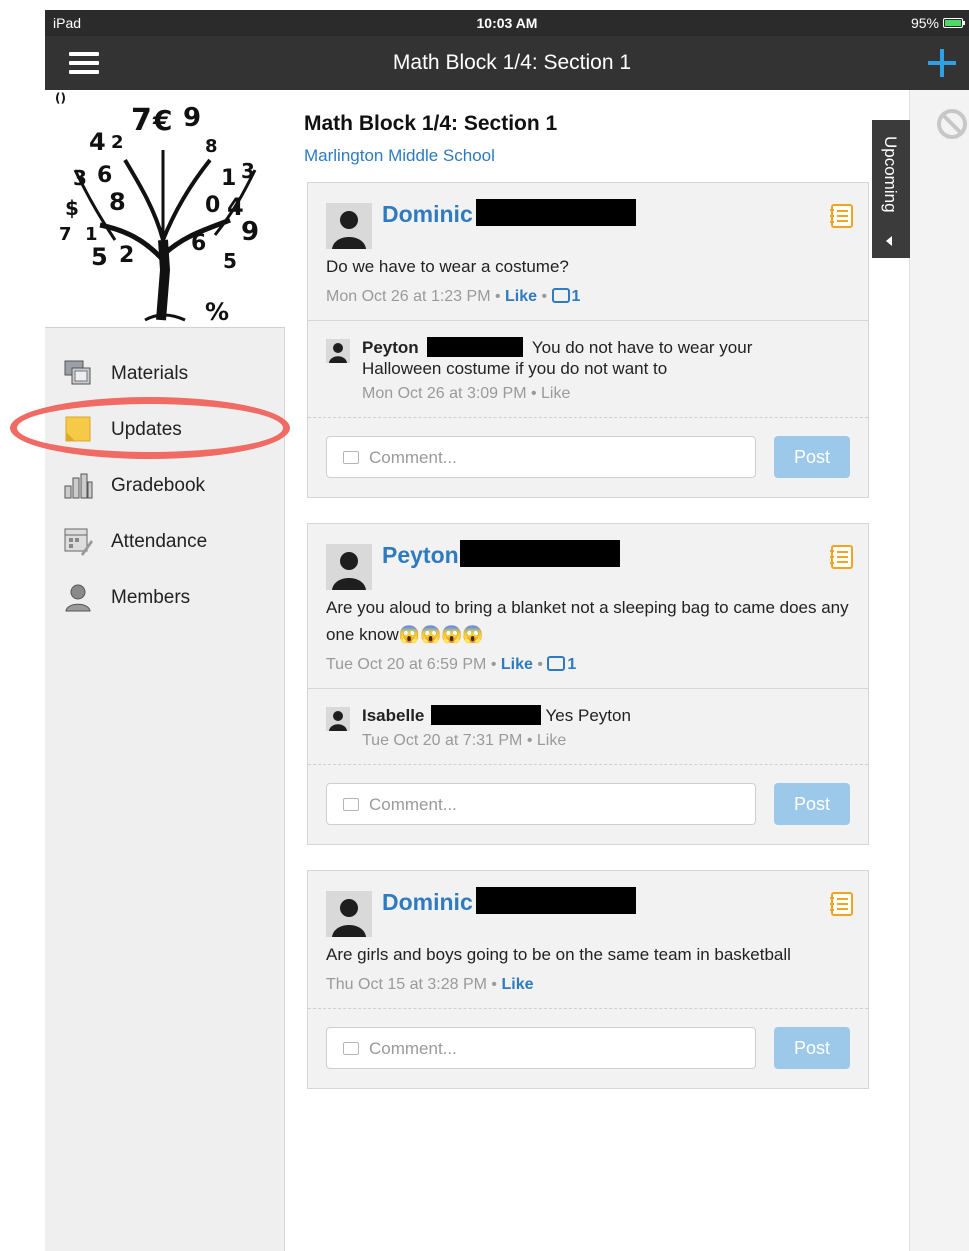  I want to click on post-author: Peyton, so click(420, 555).